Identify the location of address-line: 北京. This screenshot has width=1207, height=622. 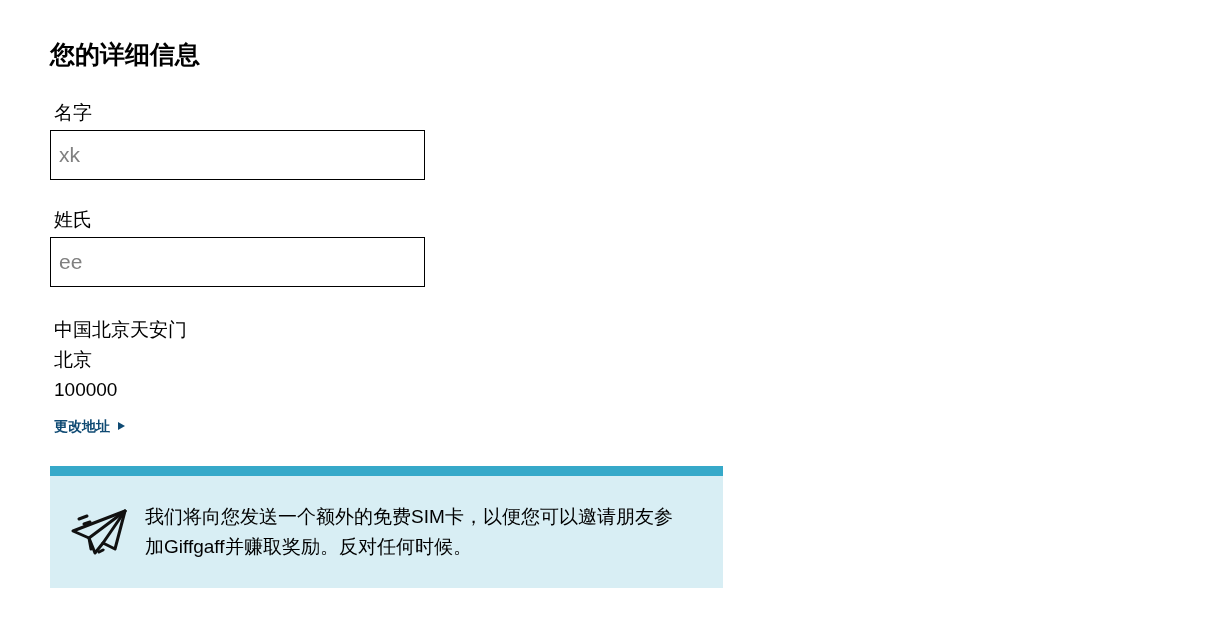
(73, 360).